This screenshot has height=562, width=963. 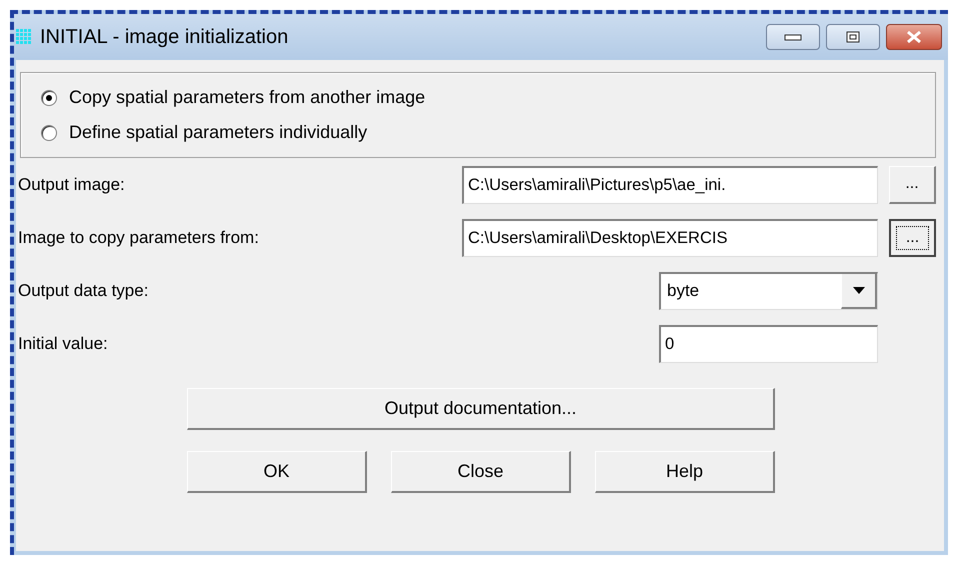 What do you see at coordinates (165, 37) in the screenshot?
I see `window-title: INITIAL - image initialization` at bounding box center [165, 37].